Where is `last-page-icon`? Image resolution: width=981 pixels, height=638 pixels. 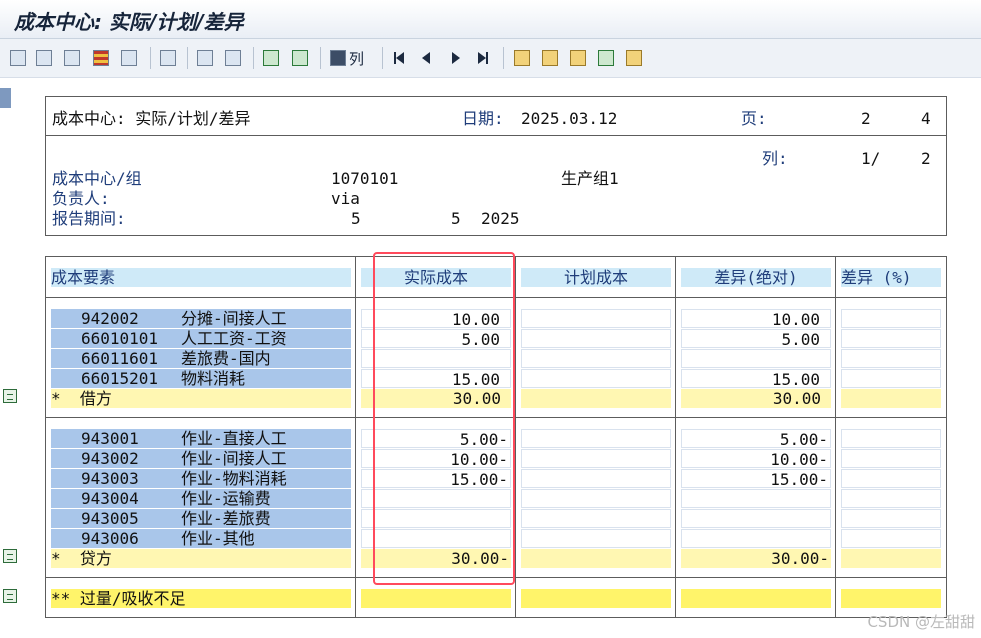
last-page-icon is located at coordinates (483, 58).